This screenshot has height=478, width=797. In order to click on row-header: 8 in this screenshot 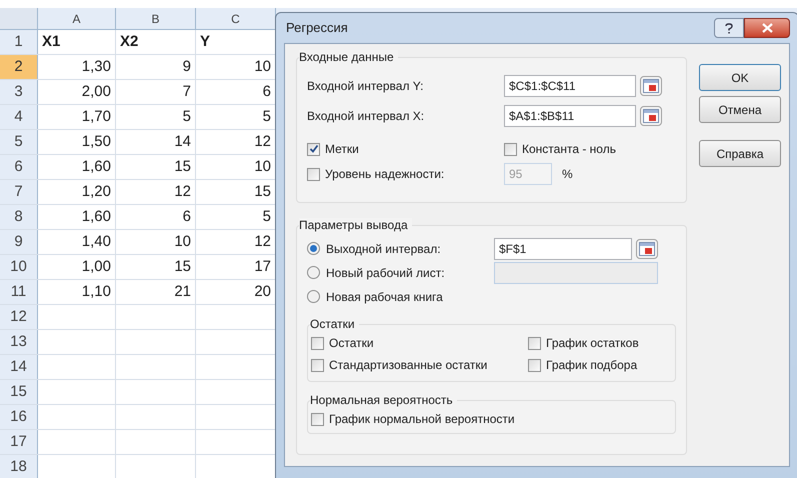, I will do `click(19, 217)`.